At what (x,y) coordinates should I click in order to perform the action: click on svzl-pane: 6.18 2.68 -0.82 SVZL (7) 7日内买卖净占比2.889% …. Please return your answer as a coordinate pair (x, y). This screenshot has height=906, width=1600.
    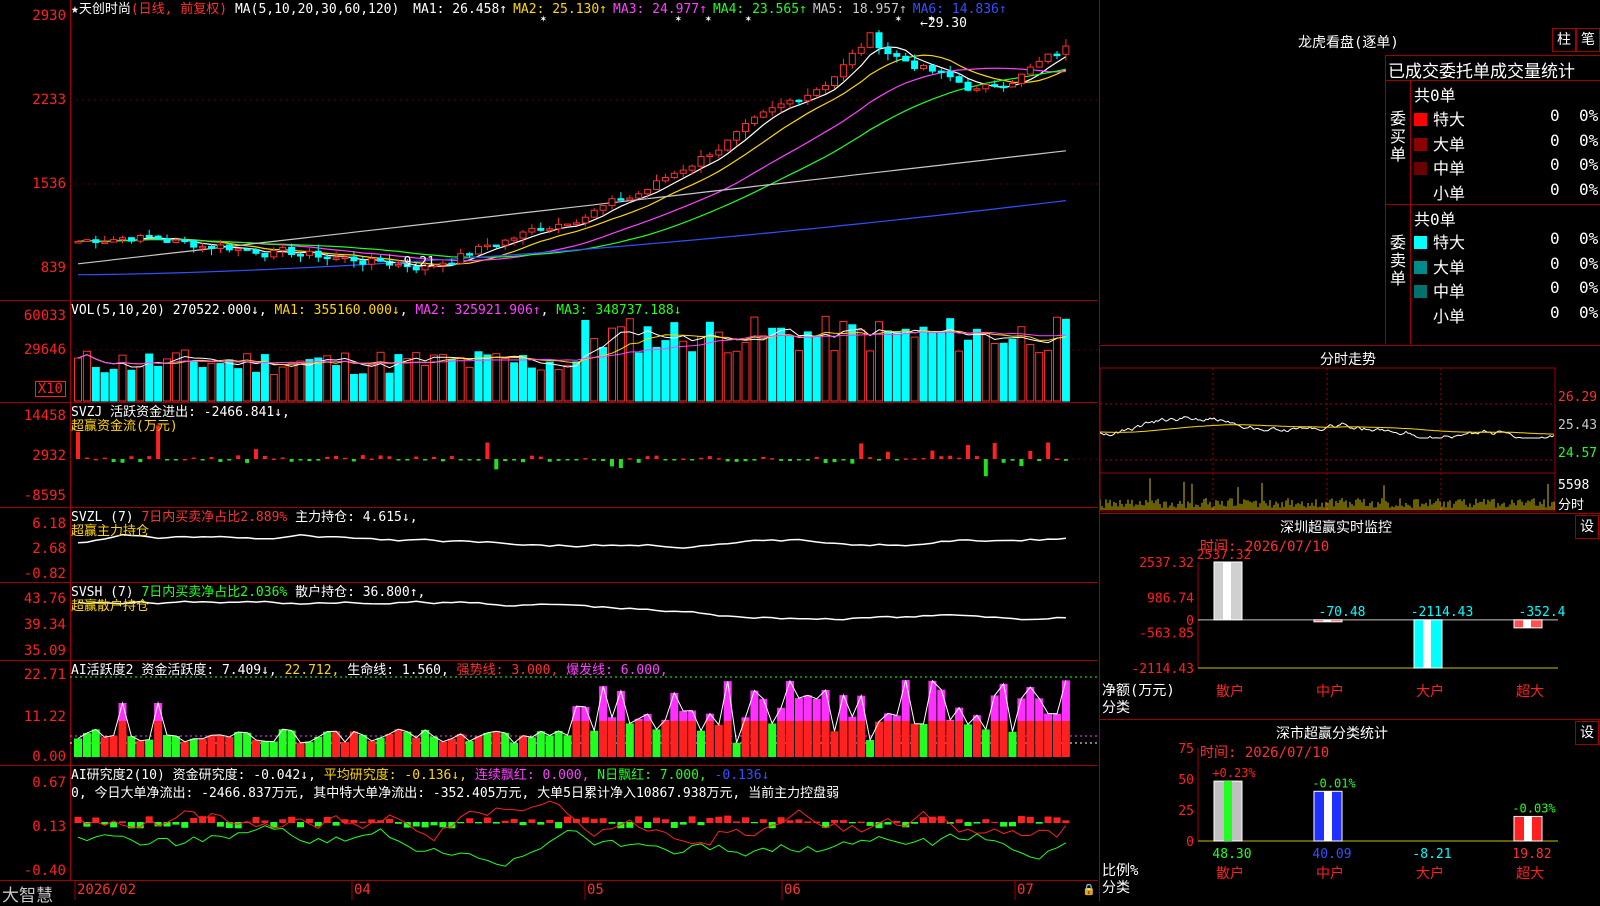
    Looking at the image, I should click on (549, 545).